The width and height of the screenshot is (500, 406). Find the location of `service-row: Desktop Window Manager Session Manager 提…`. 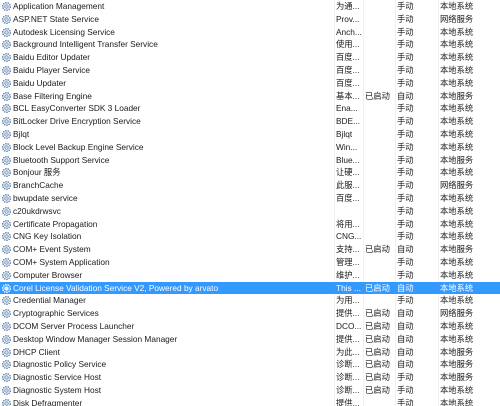

service-row: Desktop Window Manager Session Manager 提… is located at coordinates (250, 339).